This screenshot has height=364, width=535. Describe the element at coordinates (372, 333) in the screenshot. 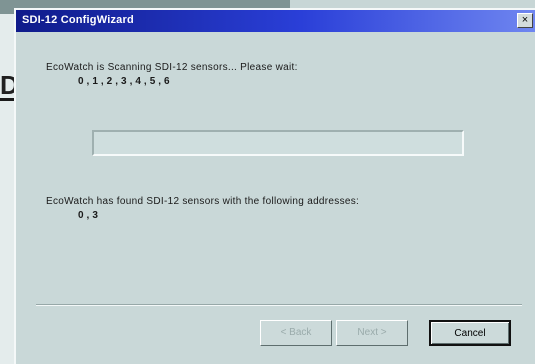

I see `next-button: Next >` at that location.